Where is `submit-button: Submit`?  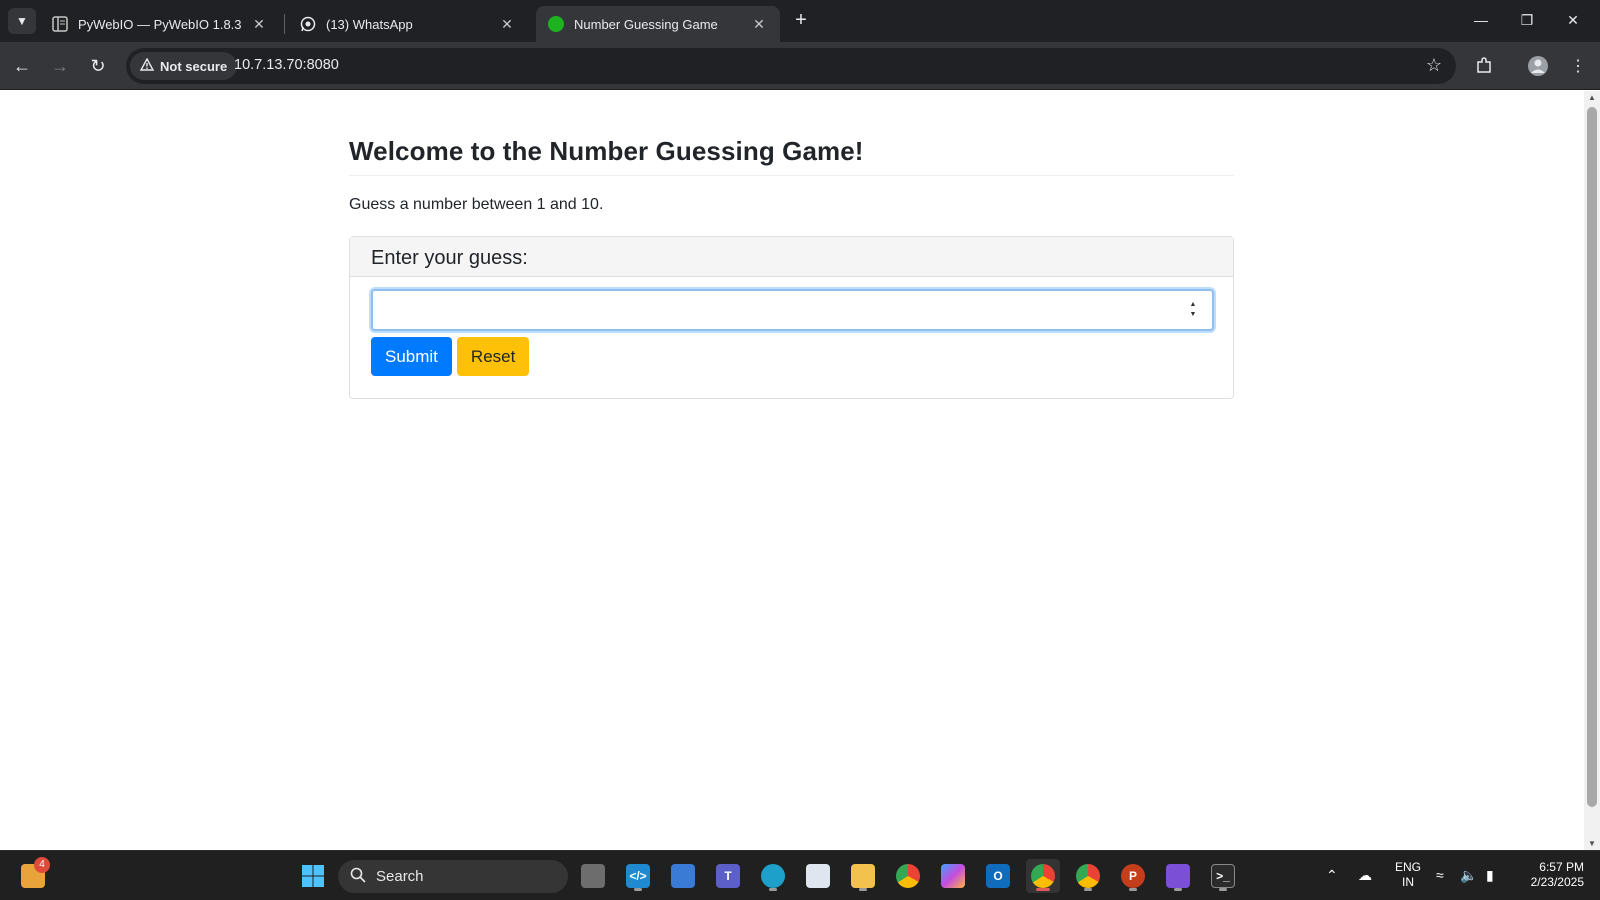 submit-button: Submit is located at coordinates (411, 356).